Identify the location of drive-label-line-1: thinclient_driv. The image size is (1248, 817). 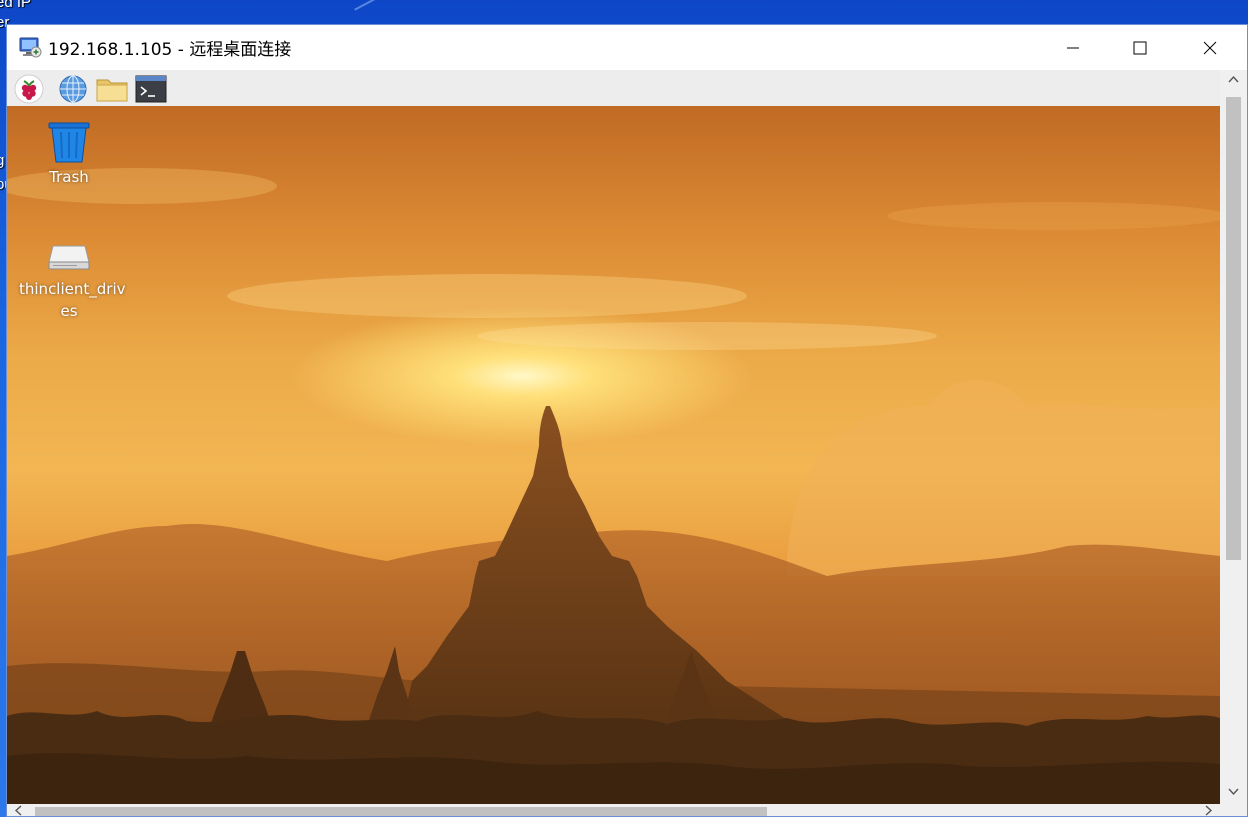
(72, 289).